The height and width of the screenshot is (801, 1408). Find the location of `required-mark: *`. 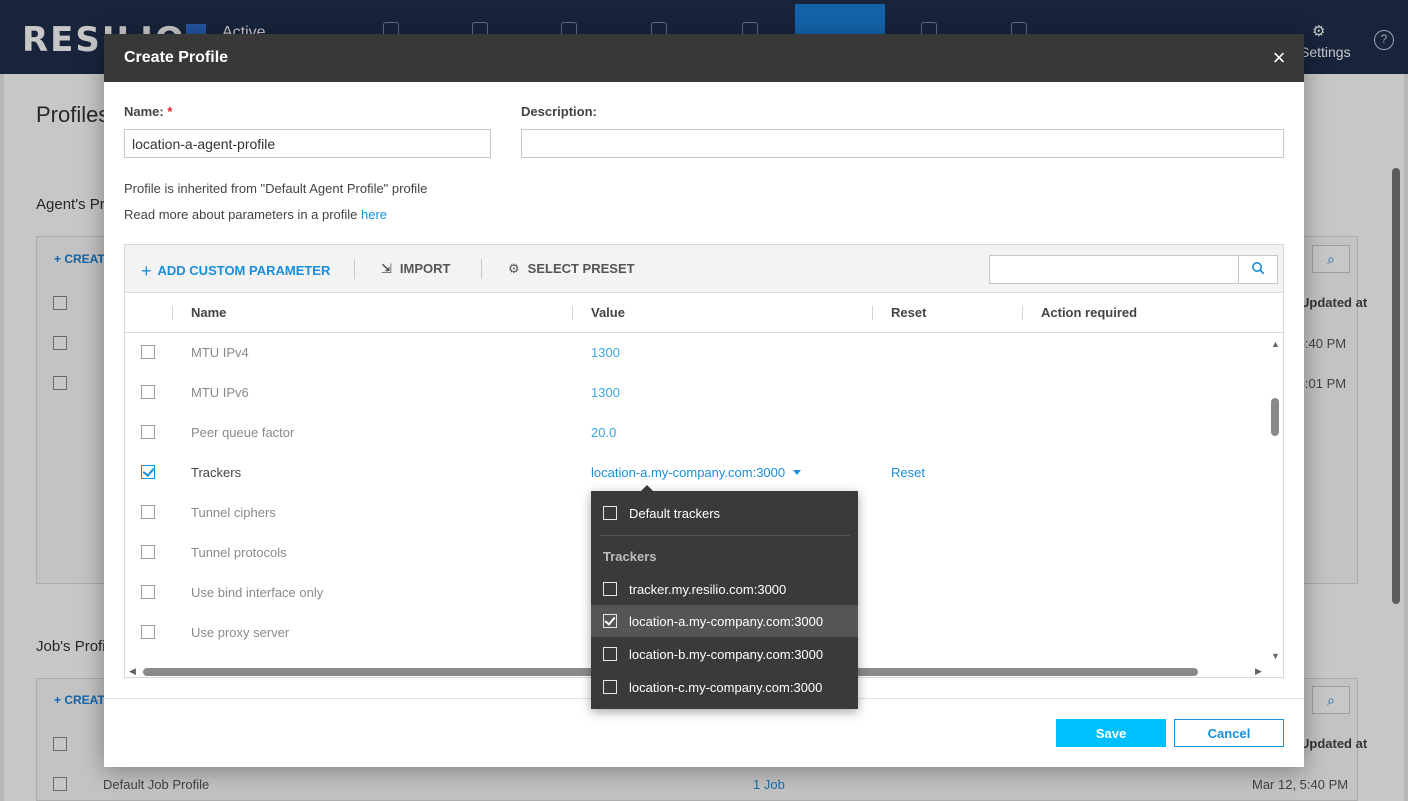

required-mark: * is located at coordinates (170, 111).